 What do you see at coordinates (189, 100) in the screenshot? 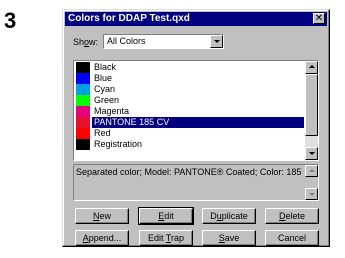
I see `list-item-green: Green` at bounding box center [189, 100].